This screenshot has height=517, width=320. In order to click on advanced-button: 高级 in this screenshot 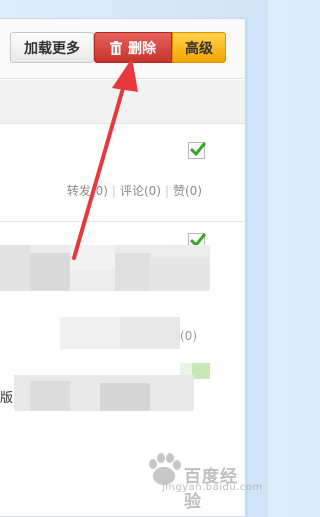, I will do `click(199, 47)`.